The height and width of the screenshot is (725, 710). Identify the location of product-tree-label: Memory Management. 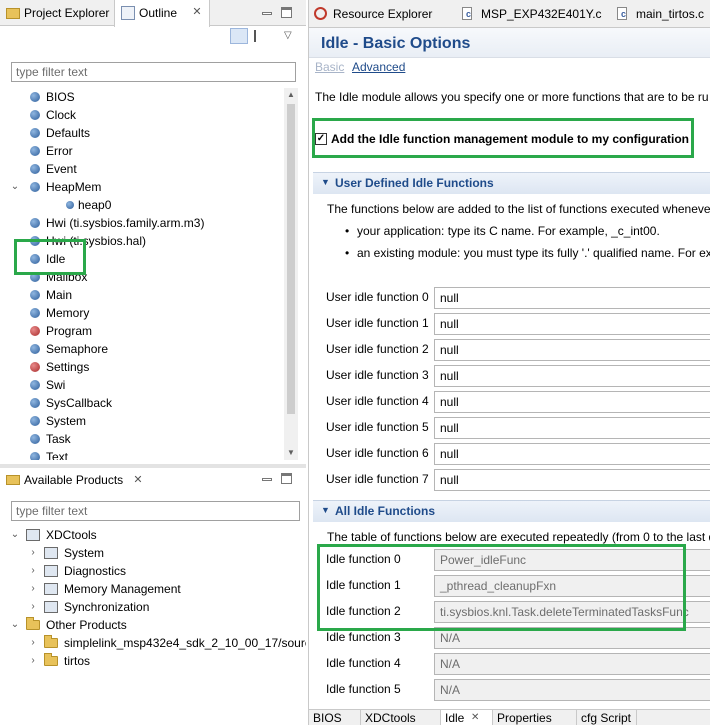
(122, 589).